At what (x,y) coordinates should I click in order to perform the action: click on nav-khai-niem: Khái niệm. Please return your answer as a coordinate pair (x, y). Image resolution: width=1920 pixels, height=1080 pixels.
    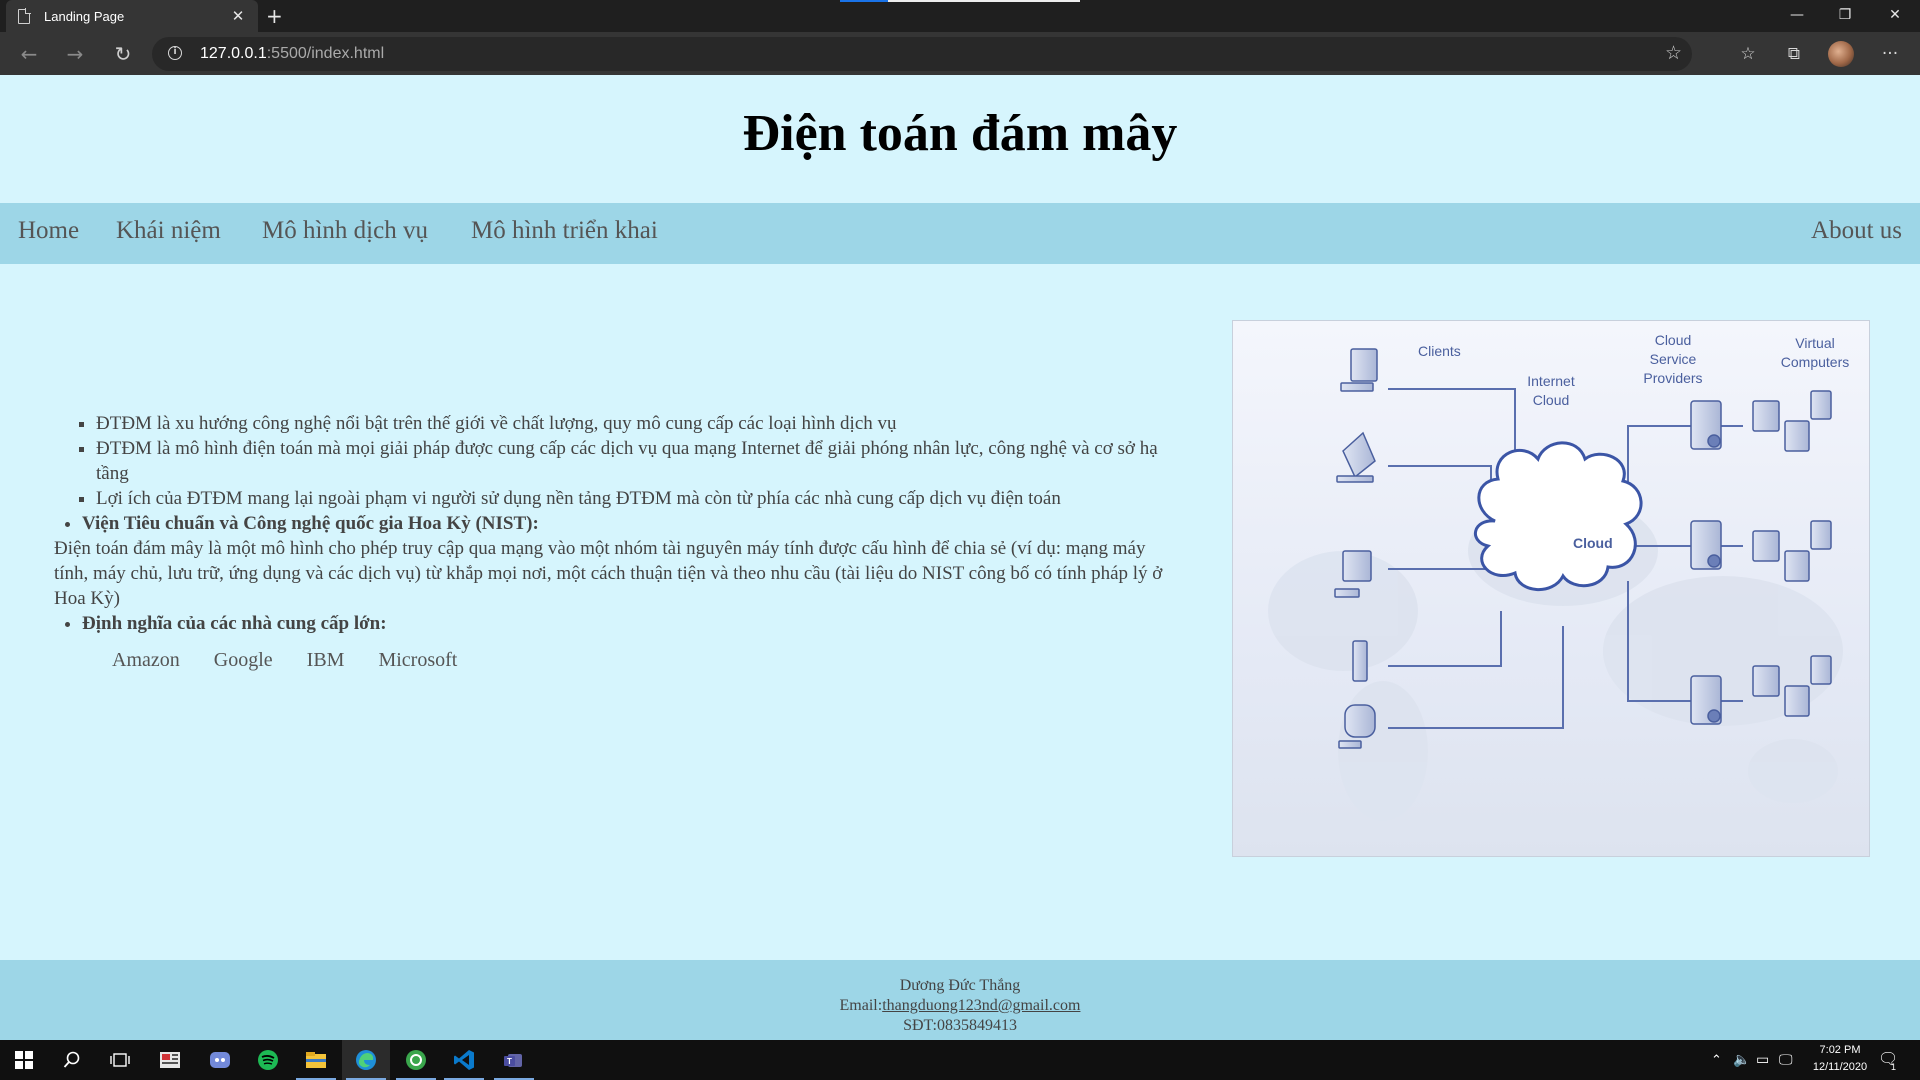
    Looking at the image, I should click on (168, 231).